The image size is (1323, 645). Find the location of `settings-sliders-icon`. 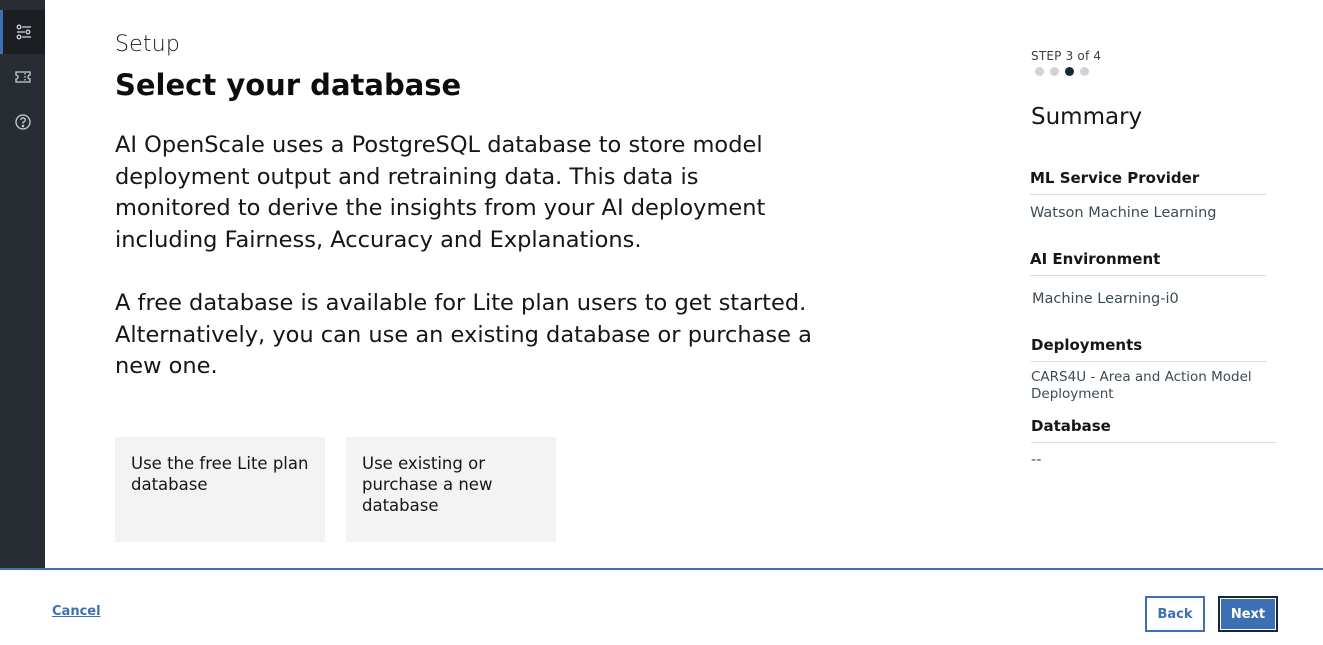

settings-sliders-icon is located at coordinates (23, 32).